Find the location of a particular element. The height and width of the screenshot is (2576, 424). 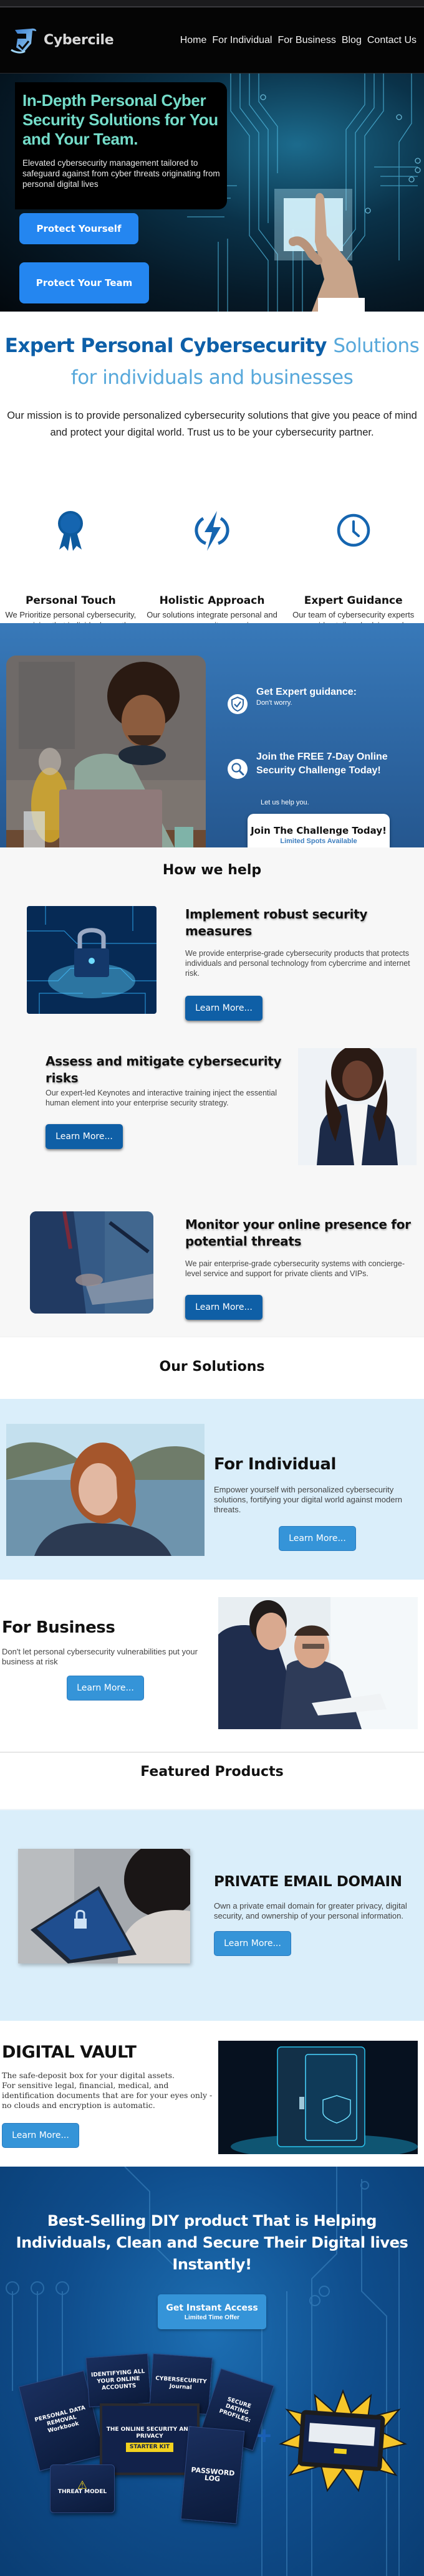

nav-home: Home is located at coordinates (193, 40).